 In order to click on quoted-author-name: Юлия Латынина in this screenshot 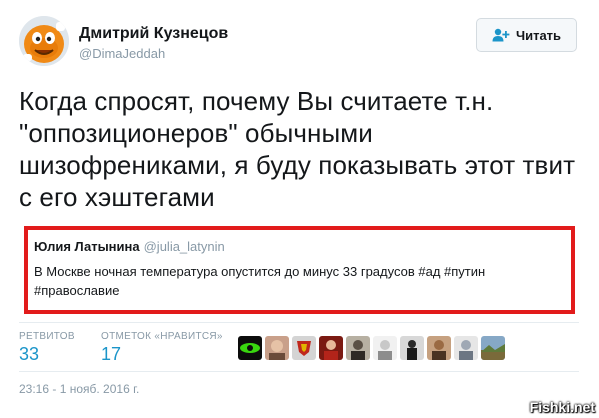, I will do `click(87, 246)`.